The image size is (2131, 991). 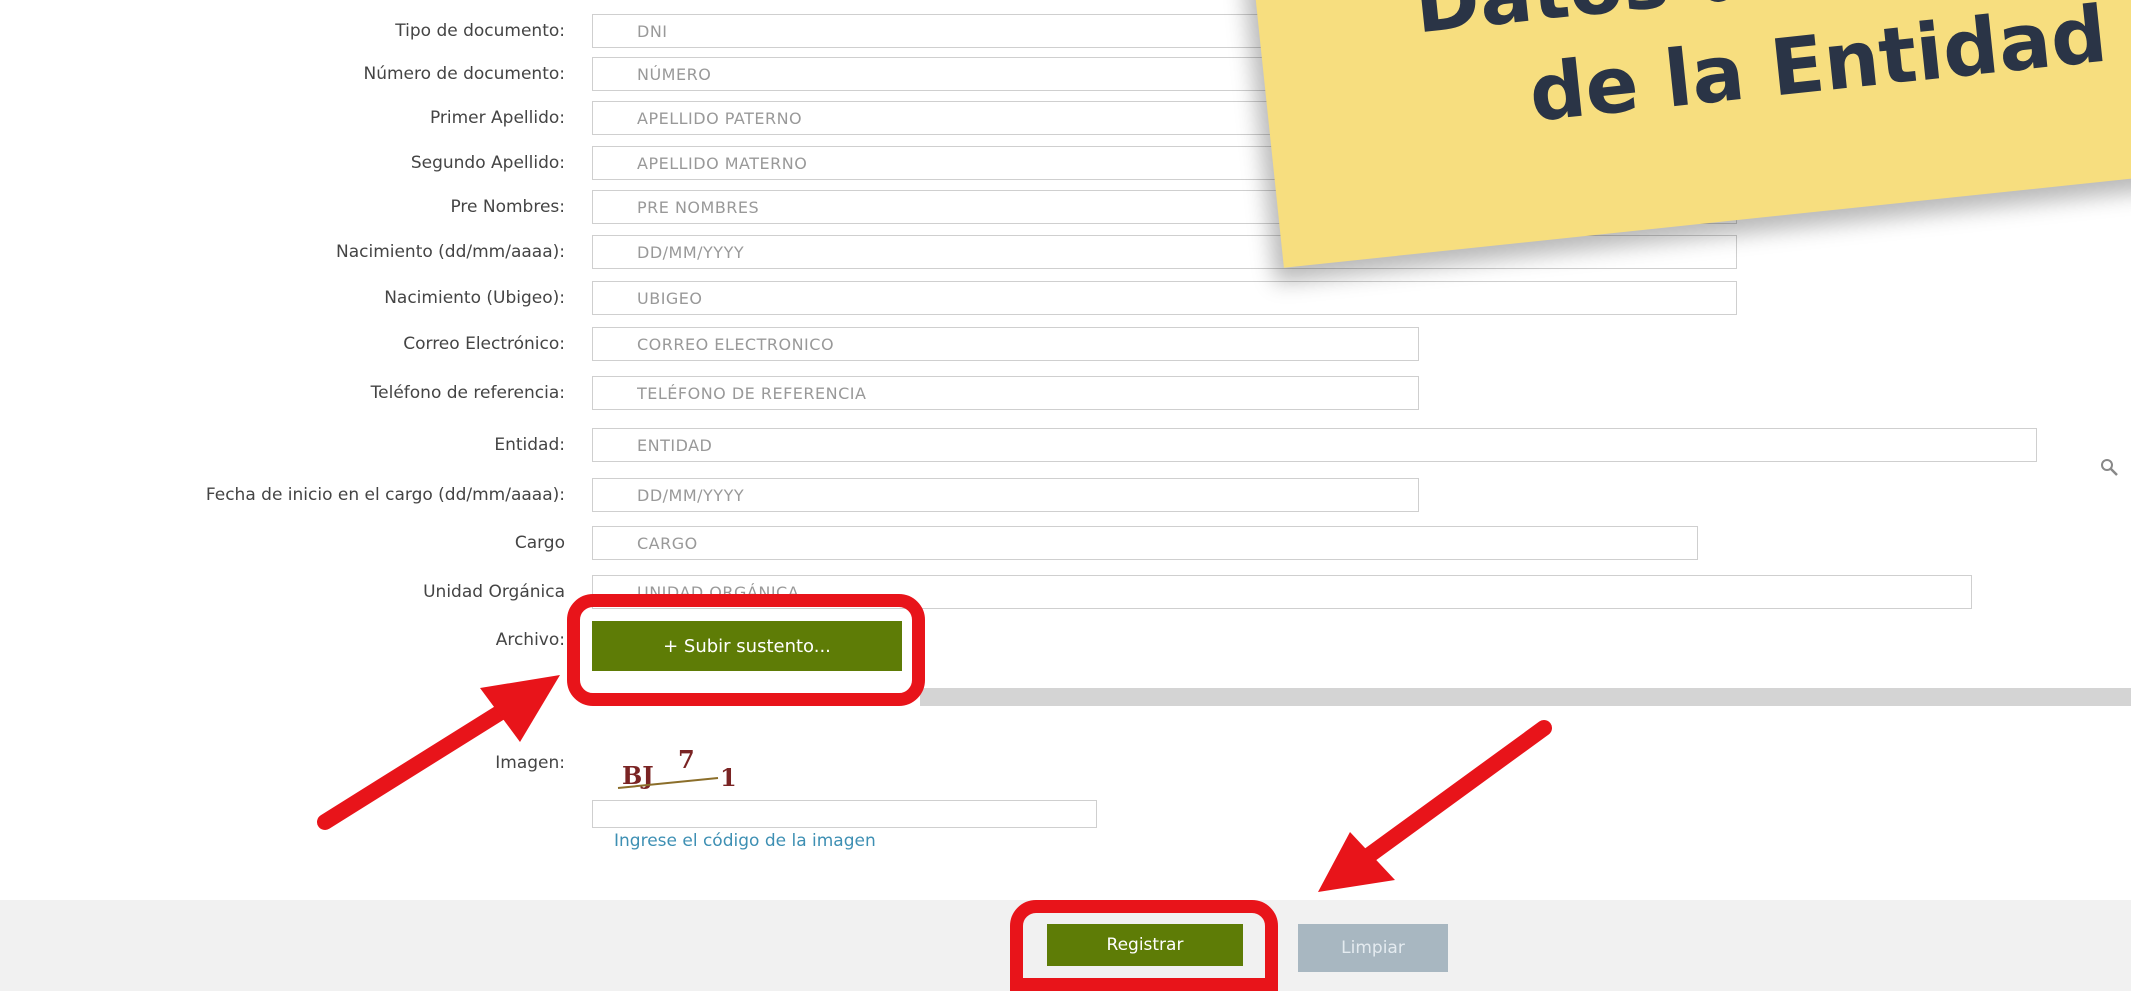 I want to click on svg-text: 7, so click(x=686, y=761).